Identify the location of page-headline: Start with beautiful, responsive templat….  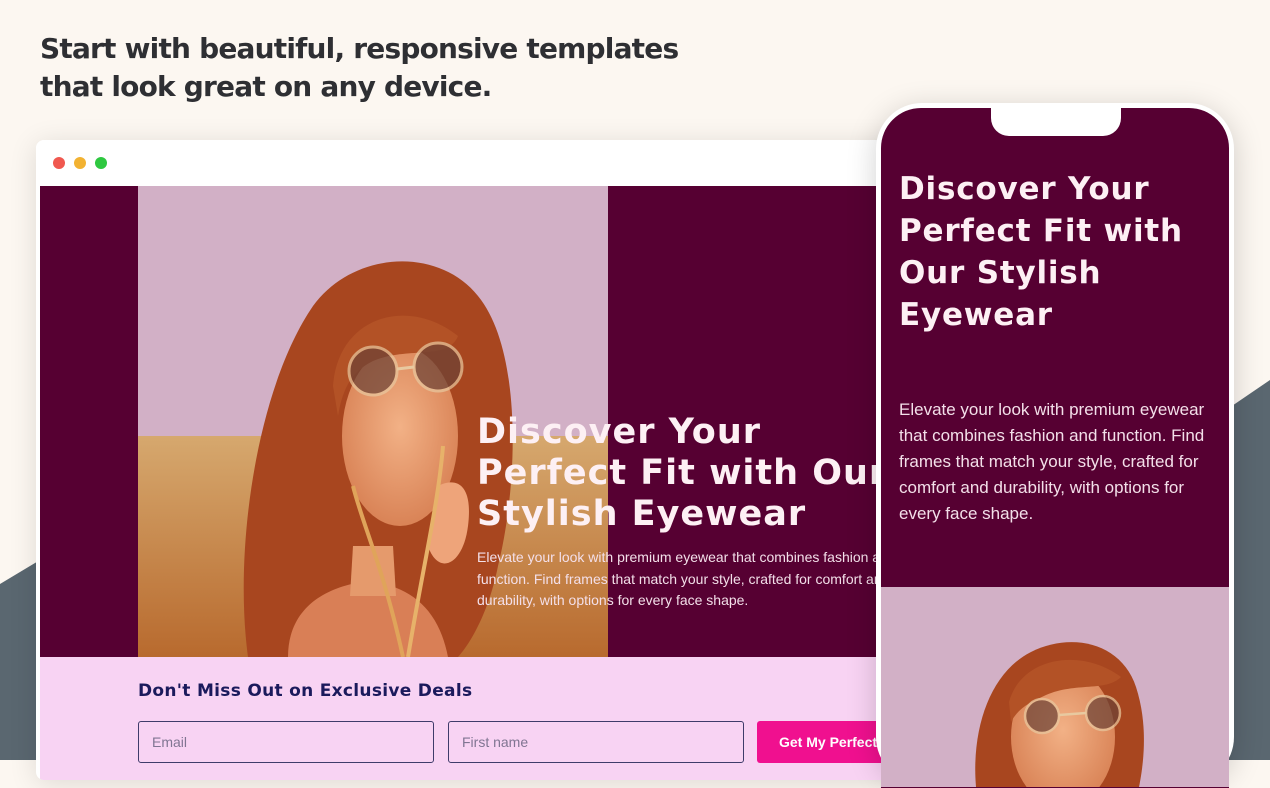
(360, 68).